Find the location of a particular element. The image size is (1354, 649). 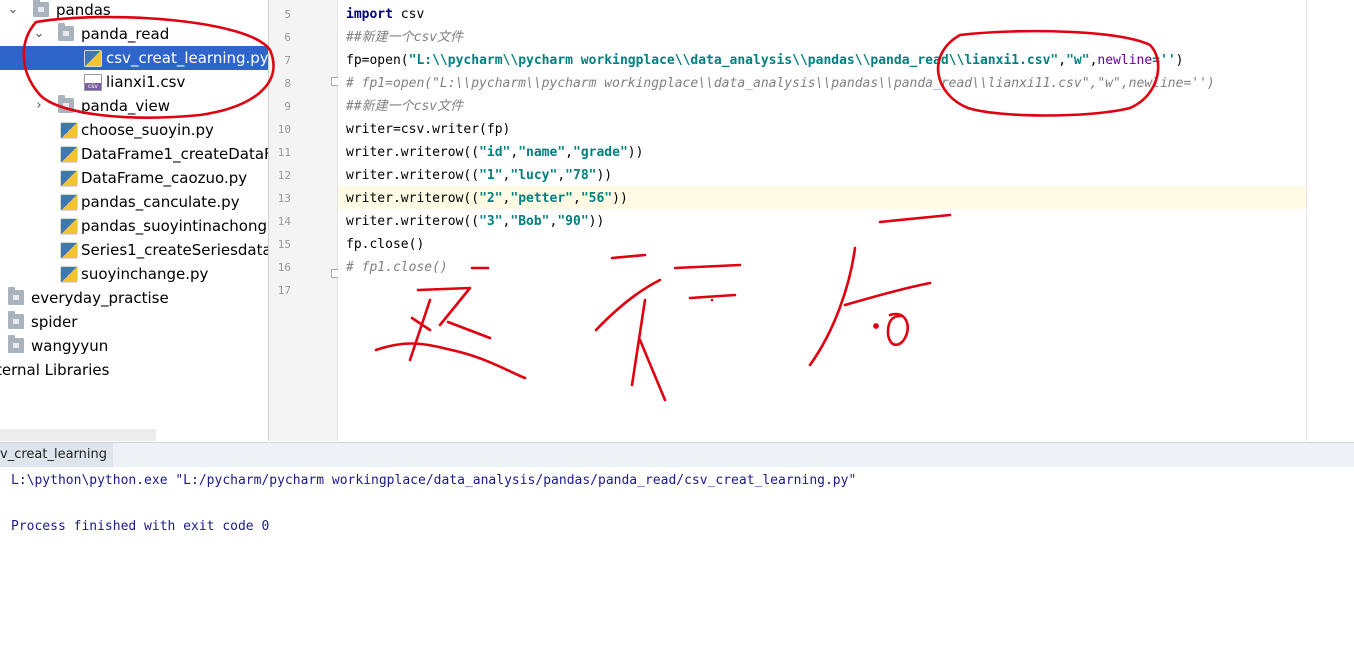

line-number: 7 is located at coordinates (287, 60).